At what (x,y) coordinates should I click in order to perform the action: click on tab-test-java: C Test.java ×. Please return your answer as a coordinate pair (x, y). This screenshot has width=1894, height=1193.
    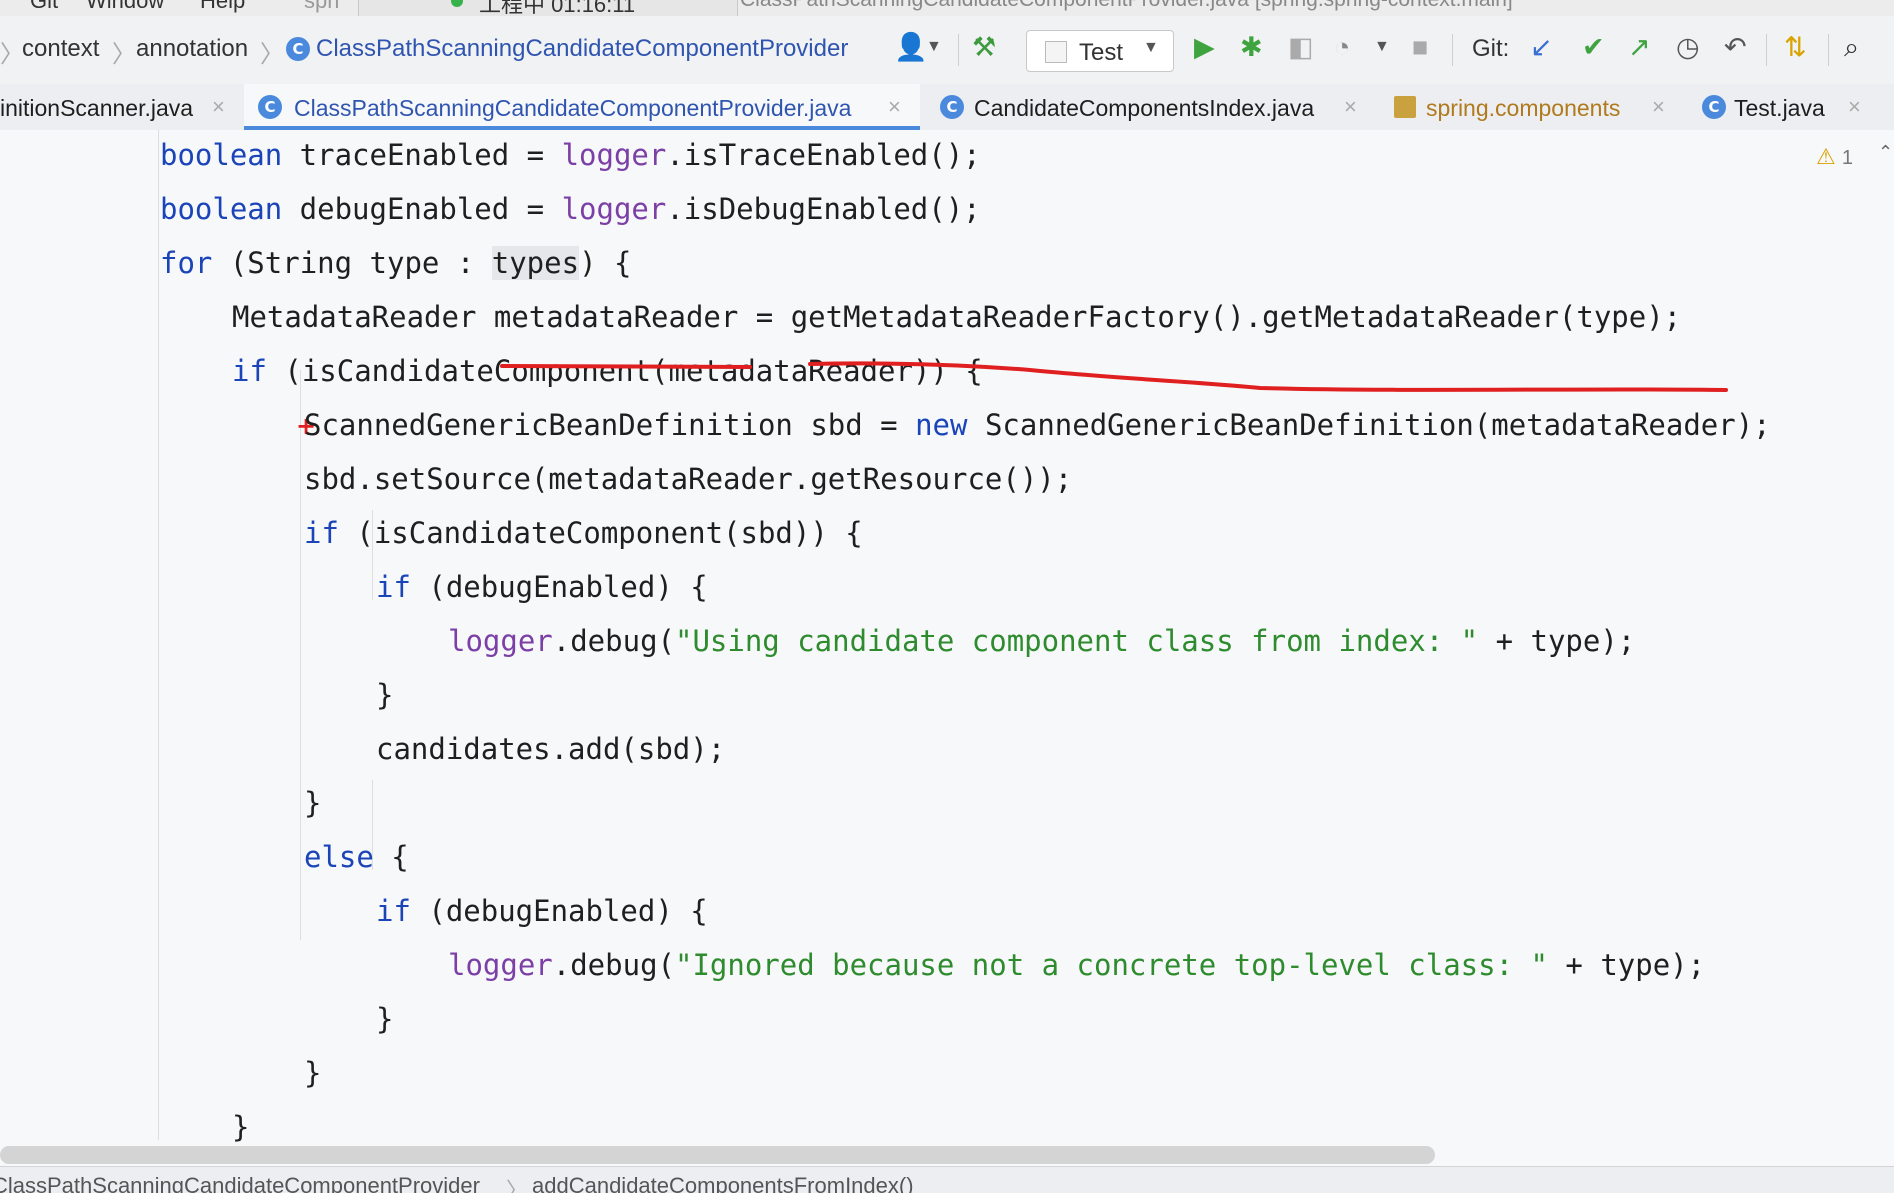
    Looking at the image, I should click on (1796, 107).